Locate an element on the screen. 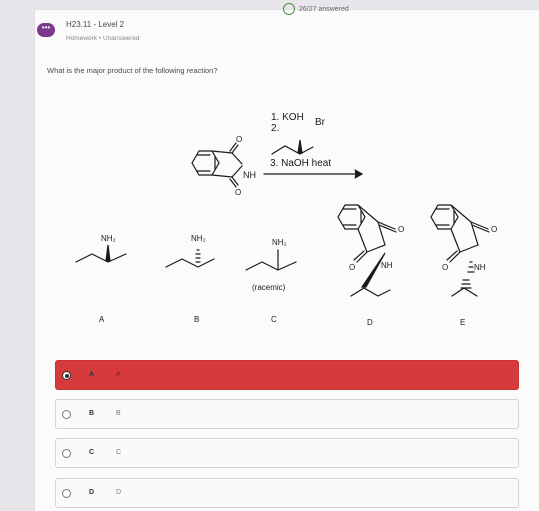  structure-b is located at coordinates (190, 258).